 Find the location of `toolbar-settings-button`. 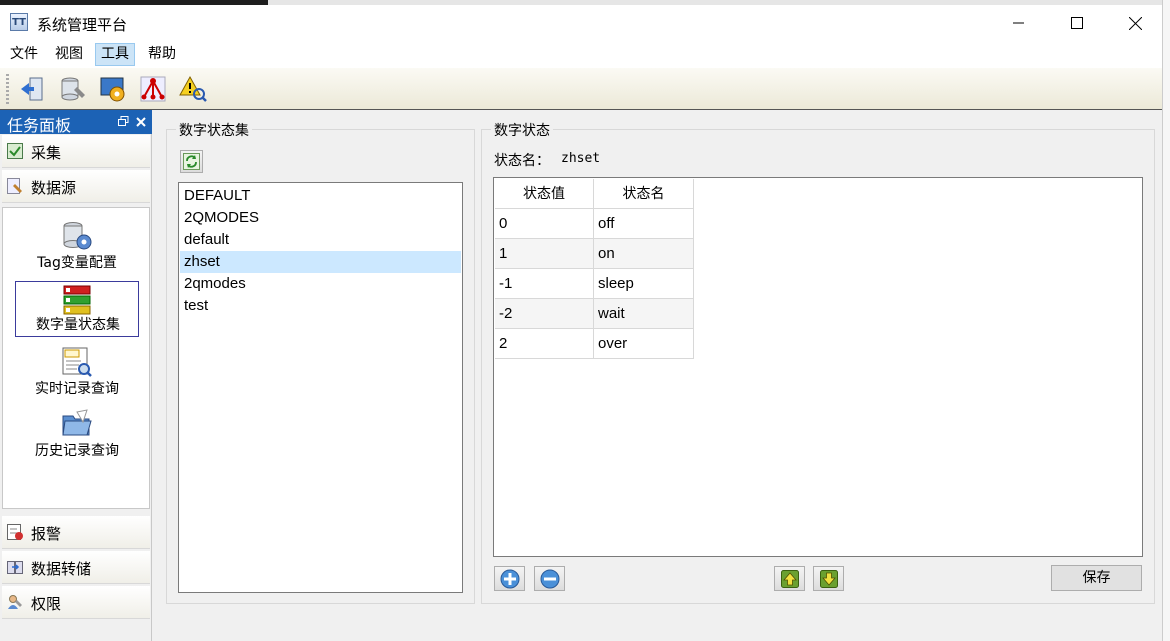

toolbar-settings-button is located at coordinates (113, 89).